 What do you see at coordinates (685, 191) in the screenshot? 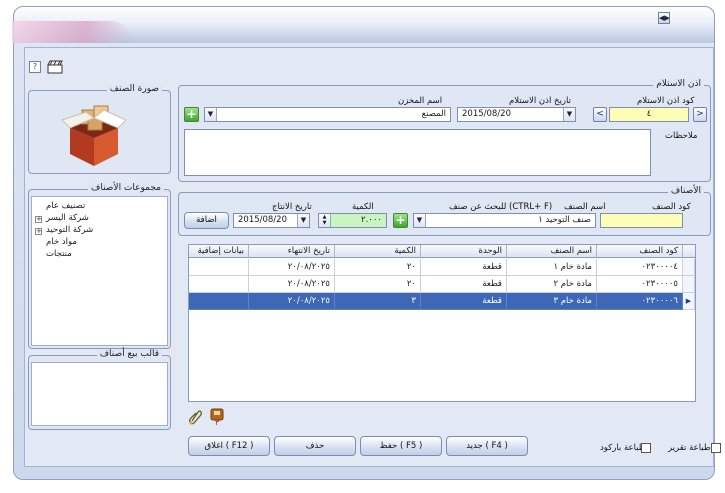
I see `items-title: الأصناف` at bounding box center [685, 191].